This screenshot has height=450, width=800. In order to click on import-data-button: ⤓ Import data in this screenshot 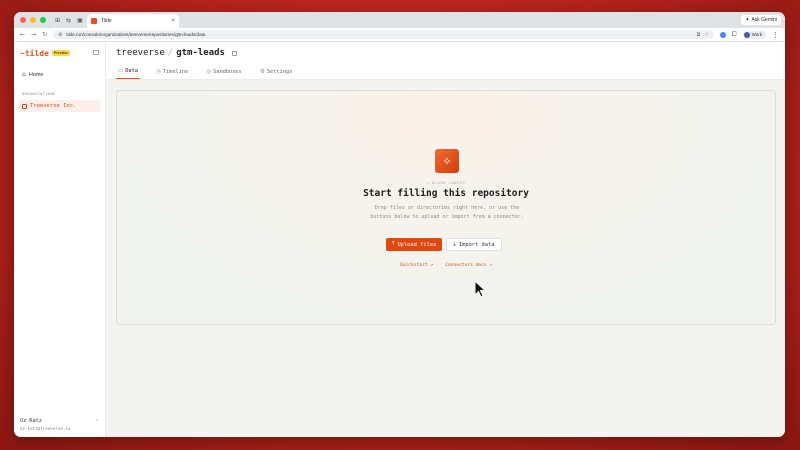, I will do `click(474, 244)`.